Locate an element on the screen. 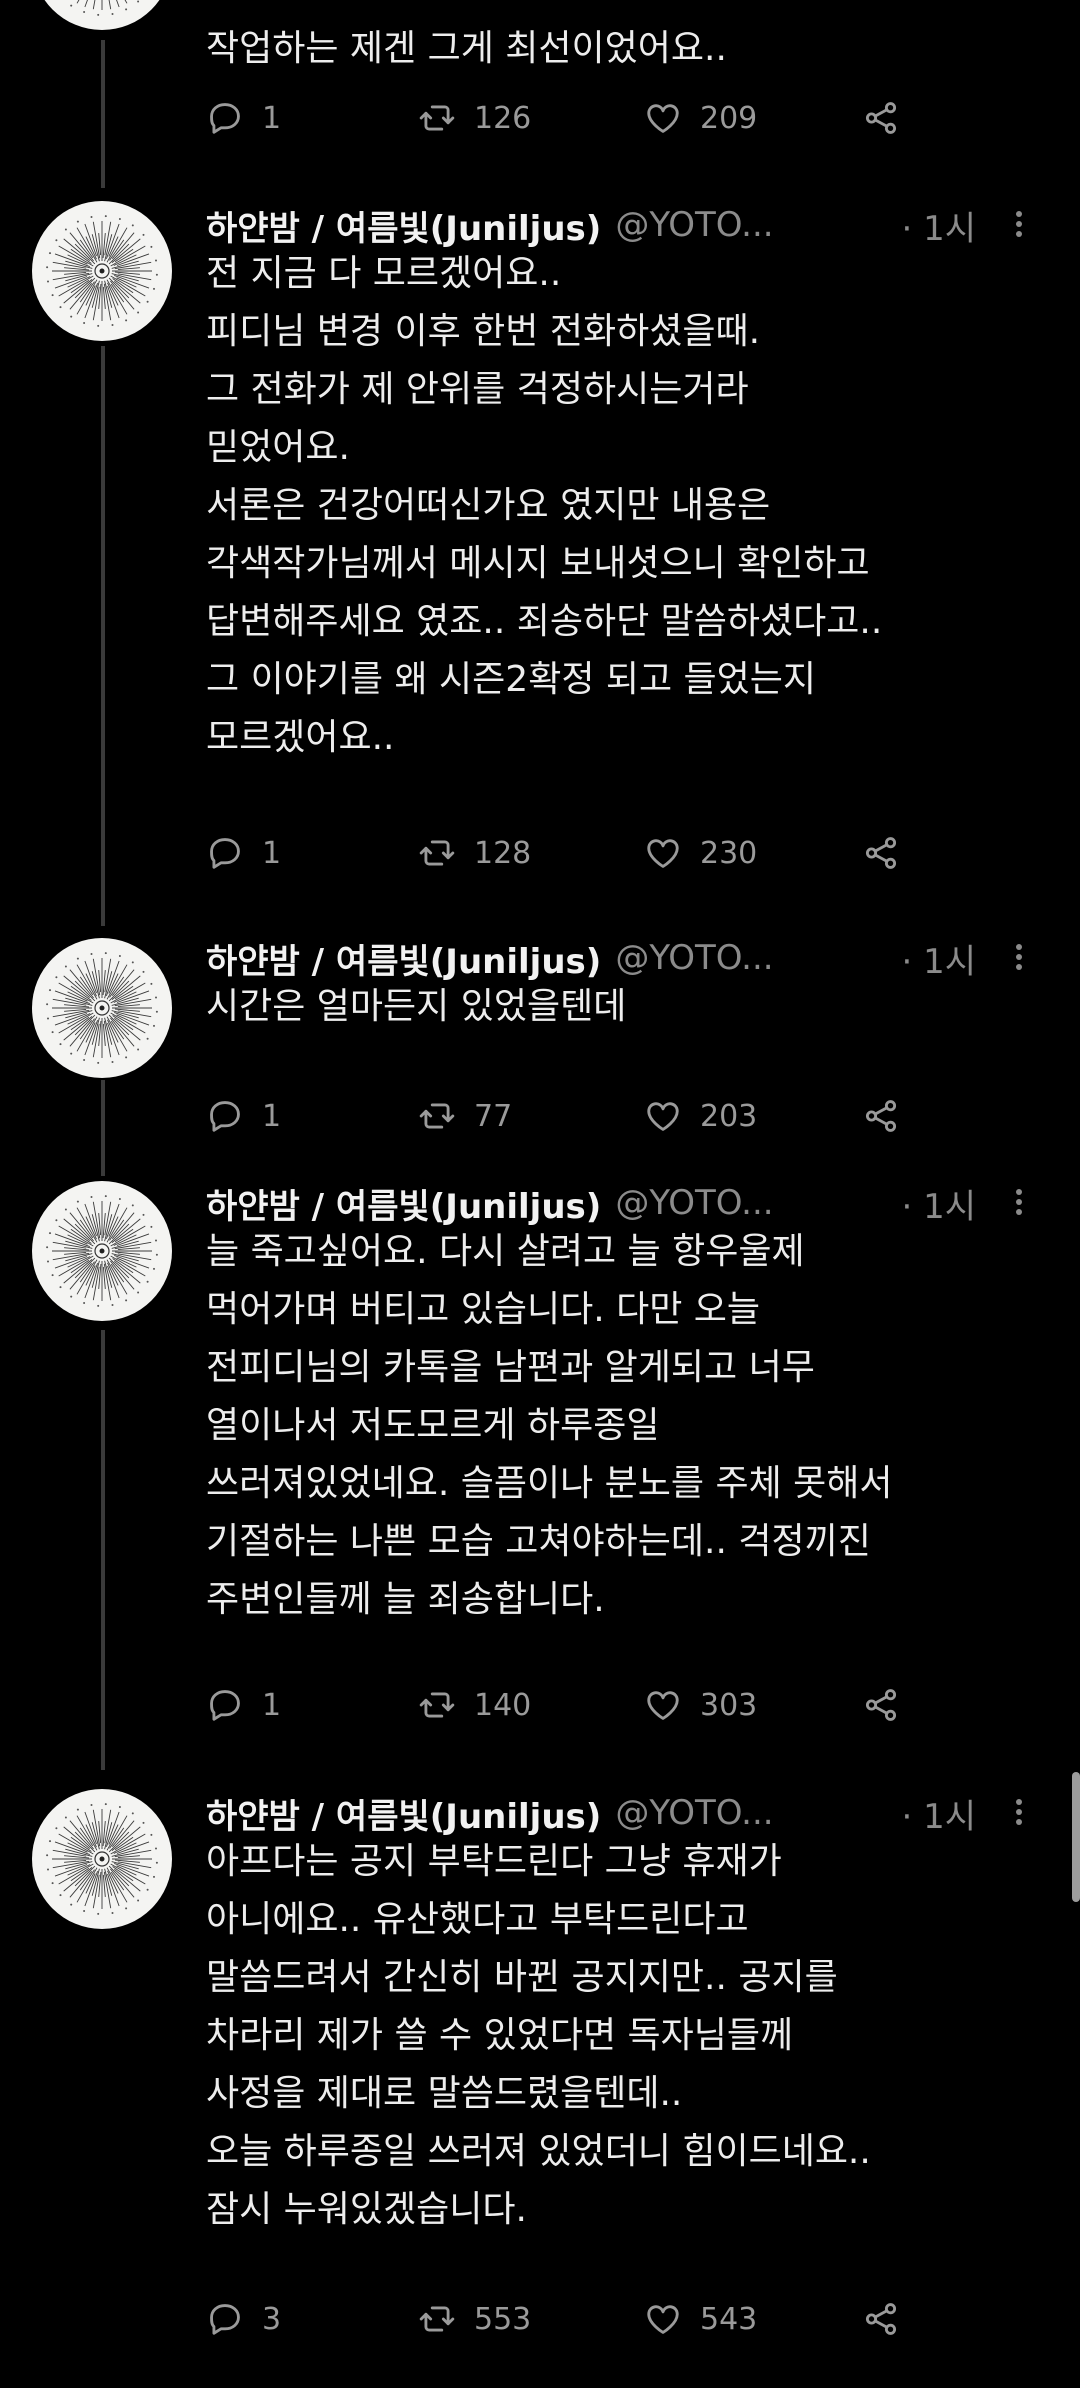  retweet-button: 140 is located at coordinates (474, 1705).